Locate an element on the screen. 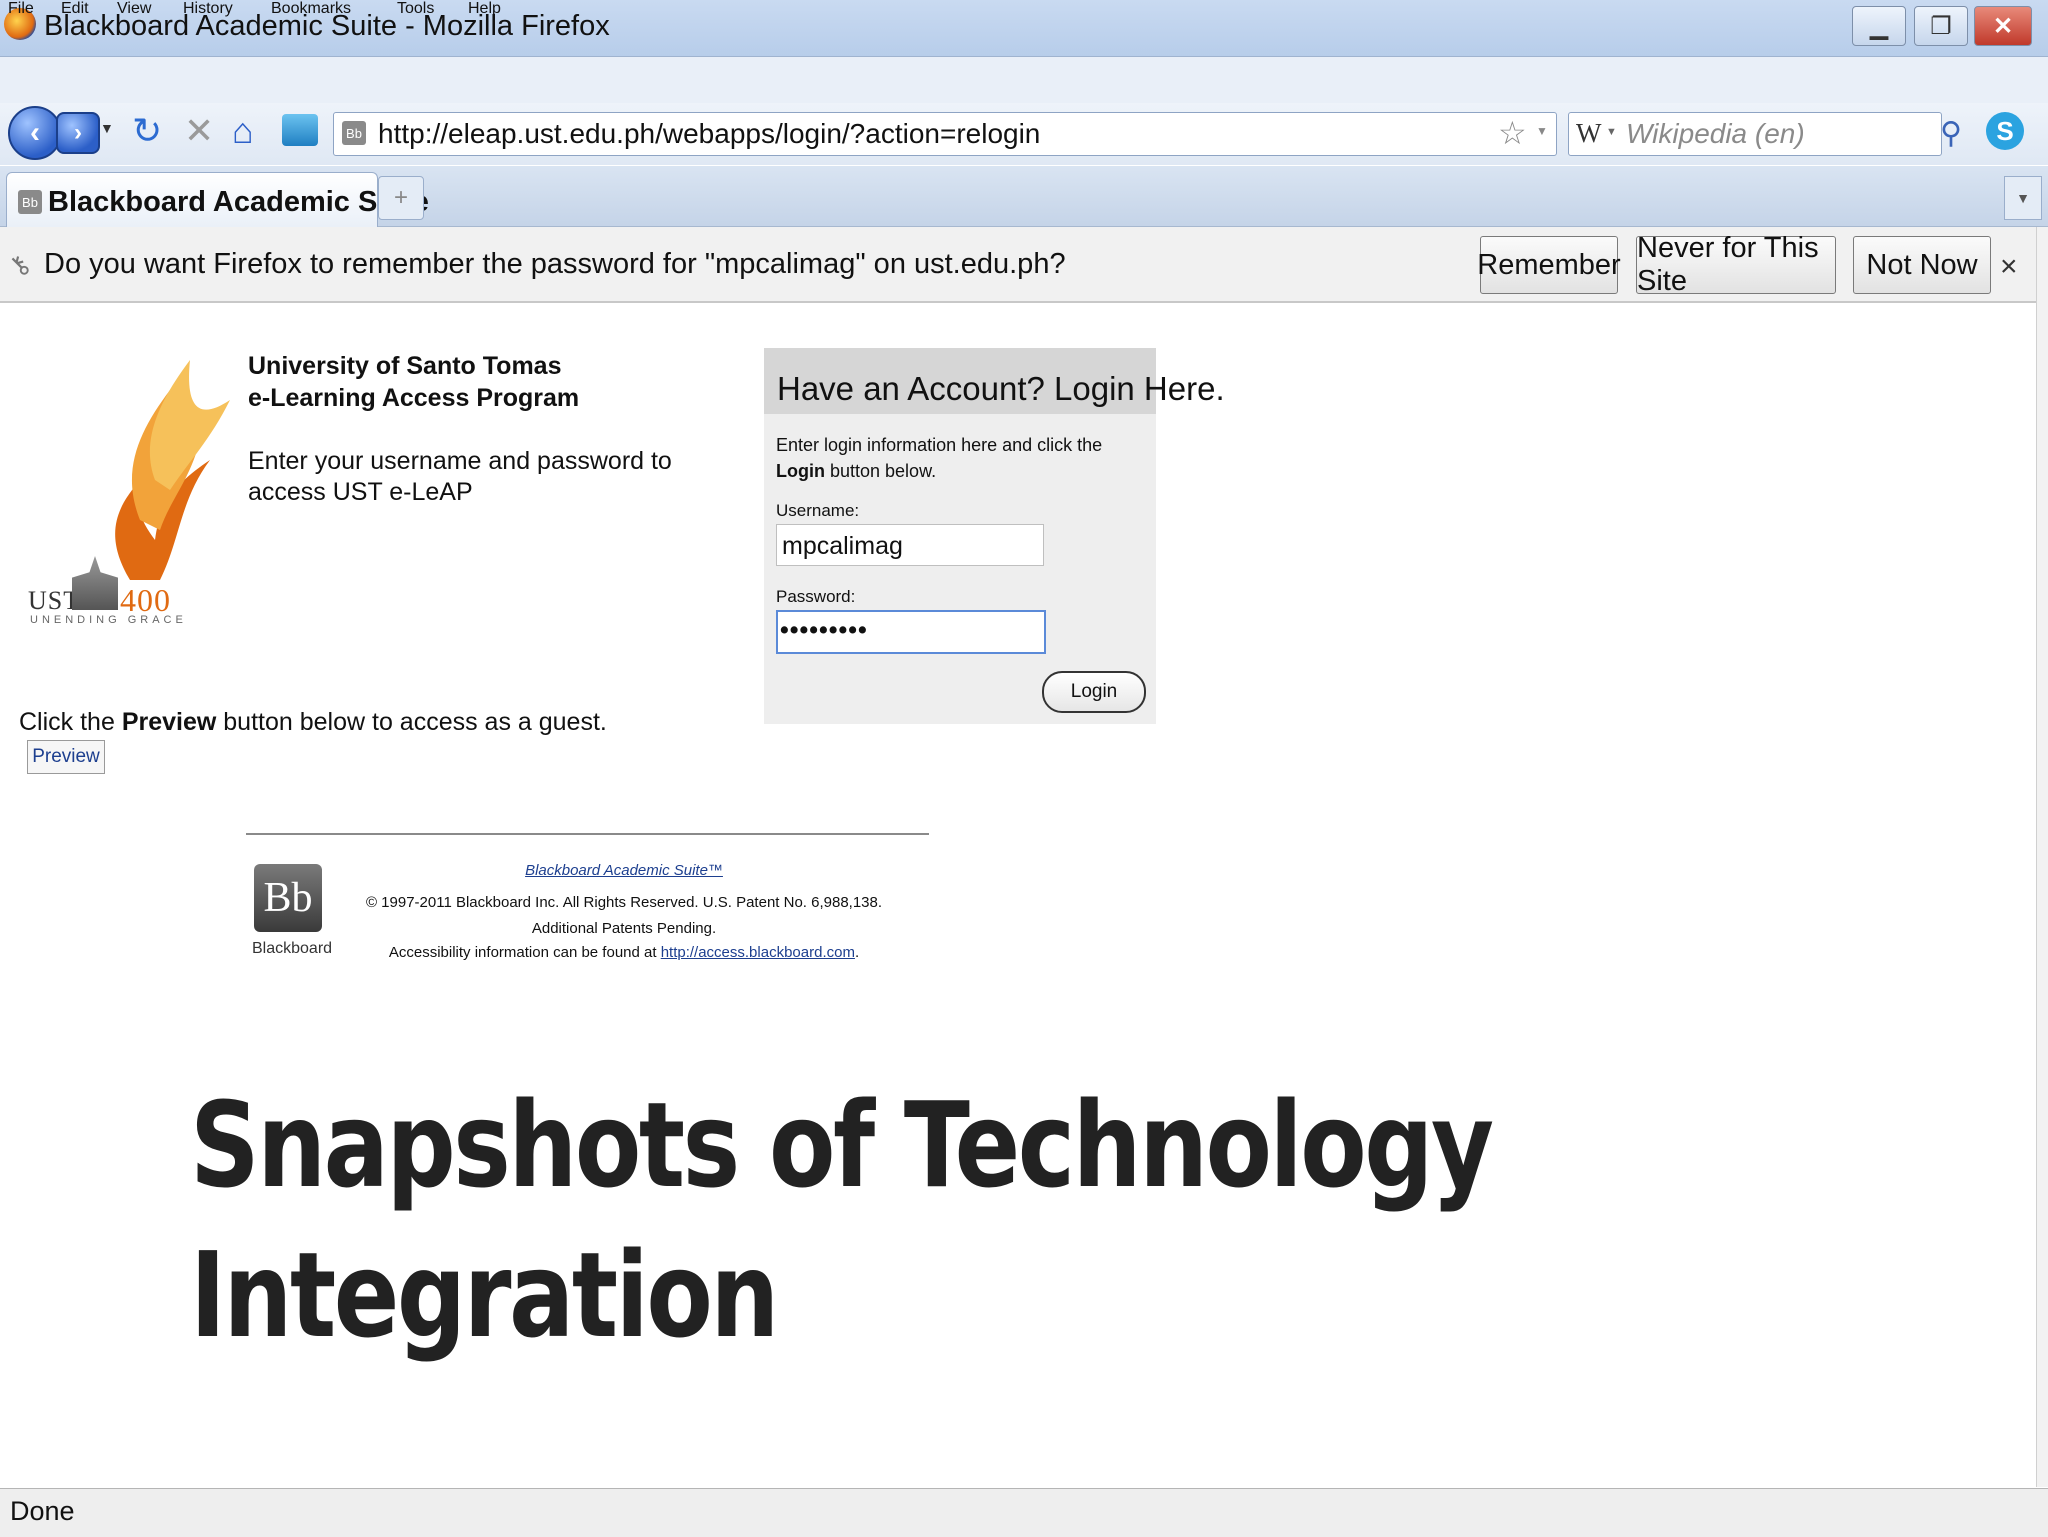 This screenshot has height=1537, width=2048. headline-line-2: Integration is located at coordinates (484, 1295).